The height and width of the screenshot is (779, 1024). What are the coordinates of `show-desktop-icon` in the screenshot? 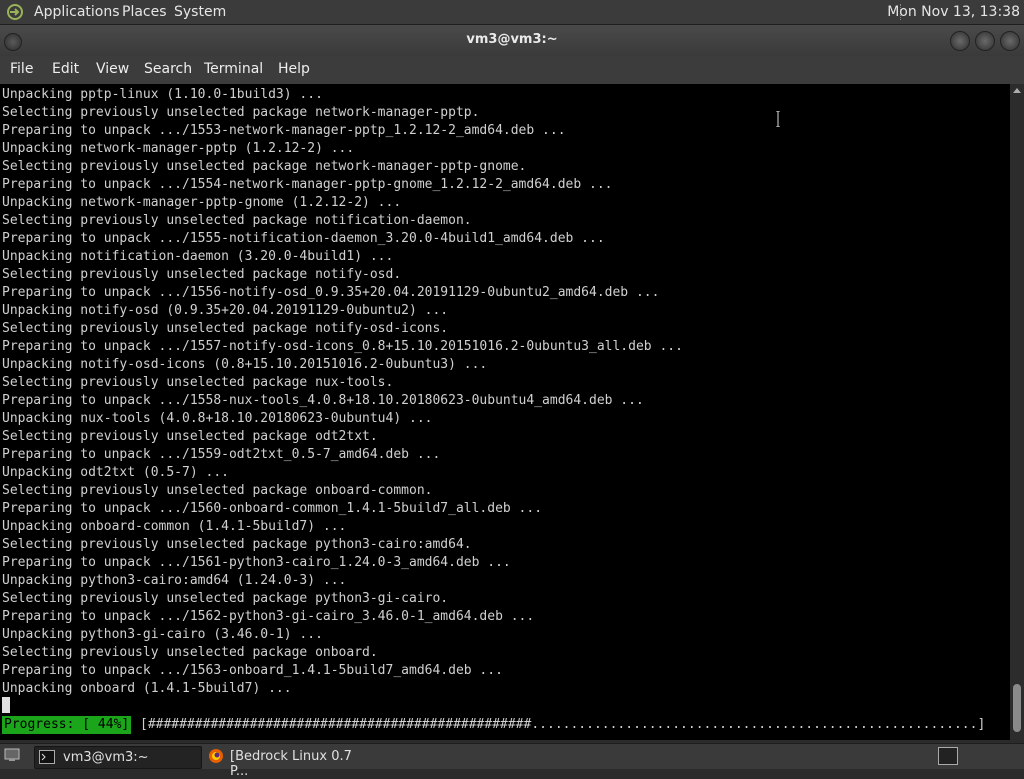 It's located at (12, 755).